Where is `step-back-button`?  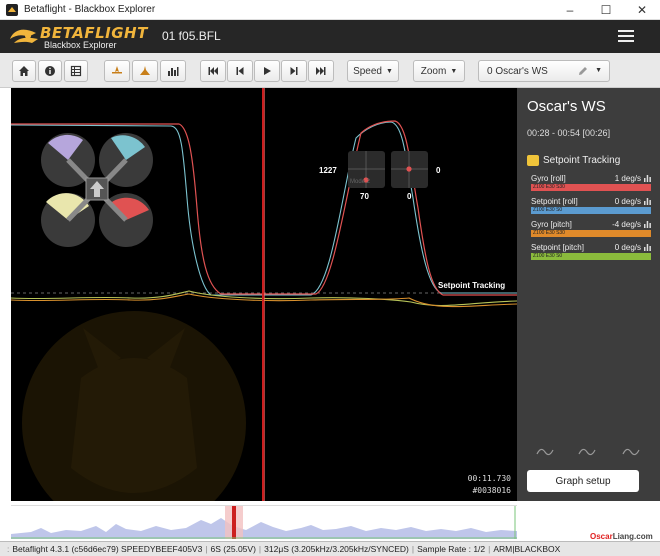
step-back-button is located at coordinates (240, 71).